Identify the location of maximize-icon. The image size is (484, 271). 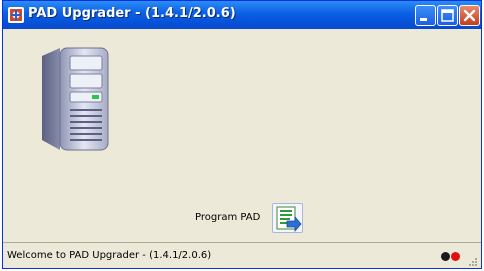
(447, 15).